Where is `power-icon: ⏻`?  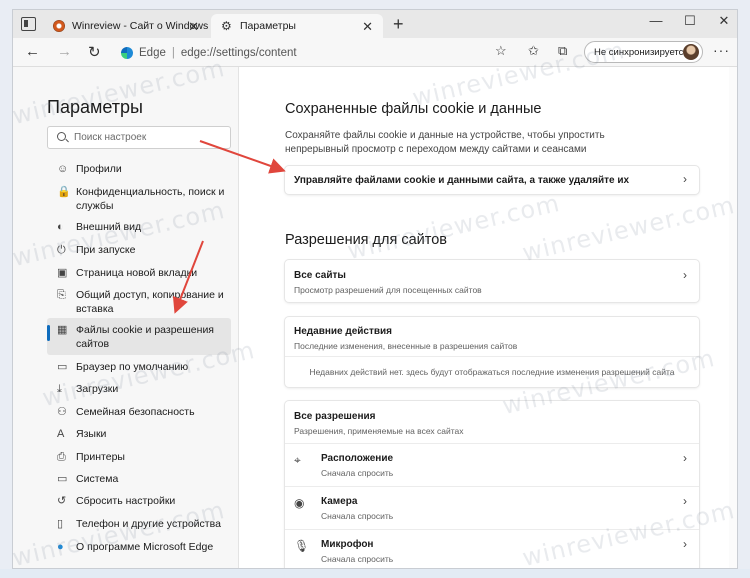
power-icon: ⏻ is located at coordinates (61, 250).